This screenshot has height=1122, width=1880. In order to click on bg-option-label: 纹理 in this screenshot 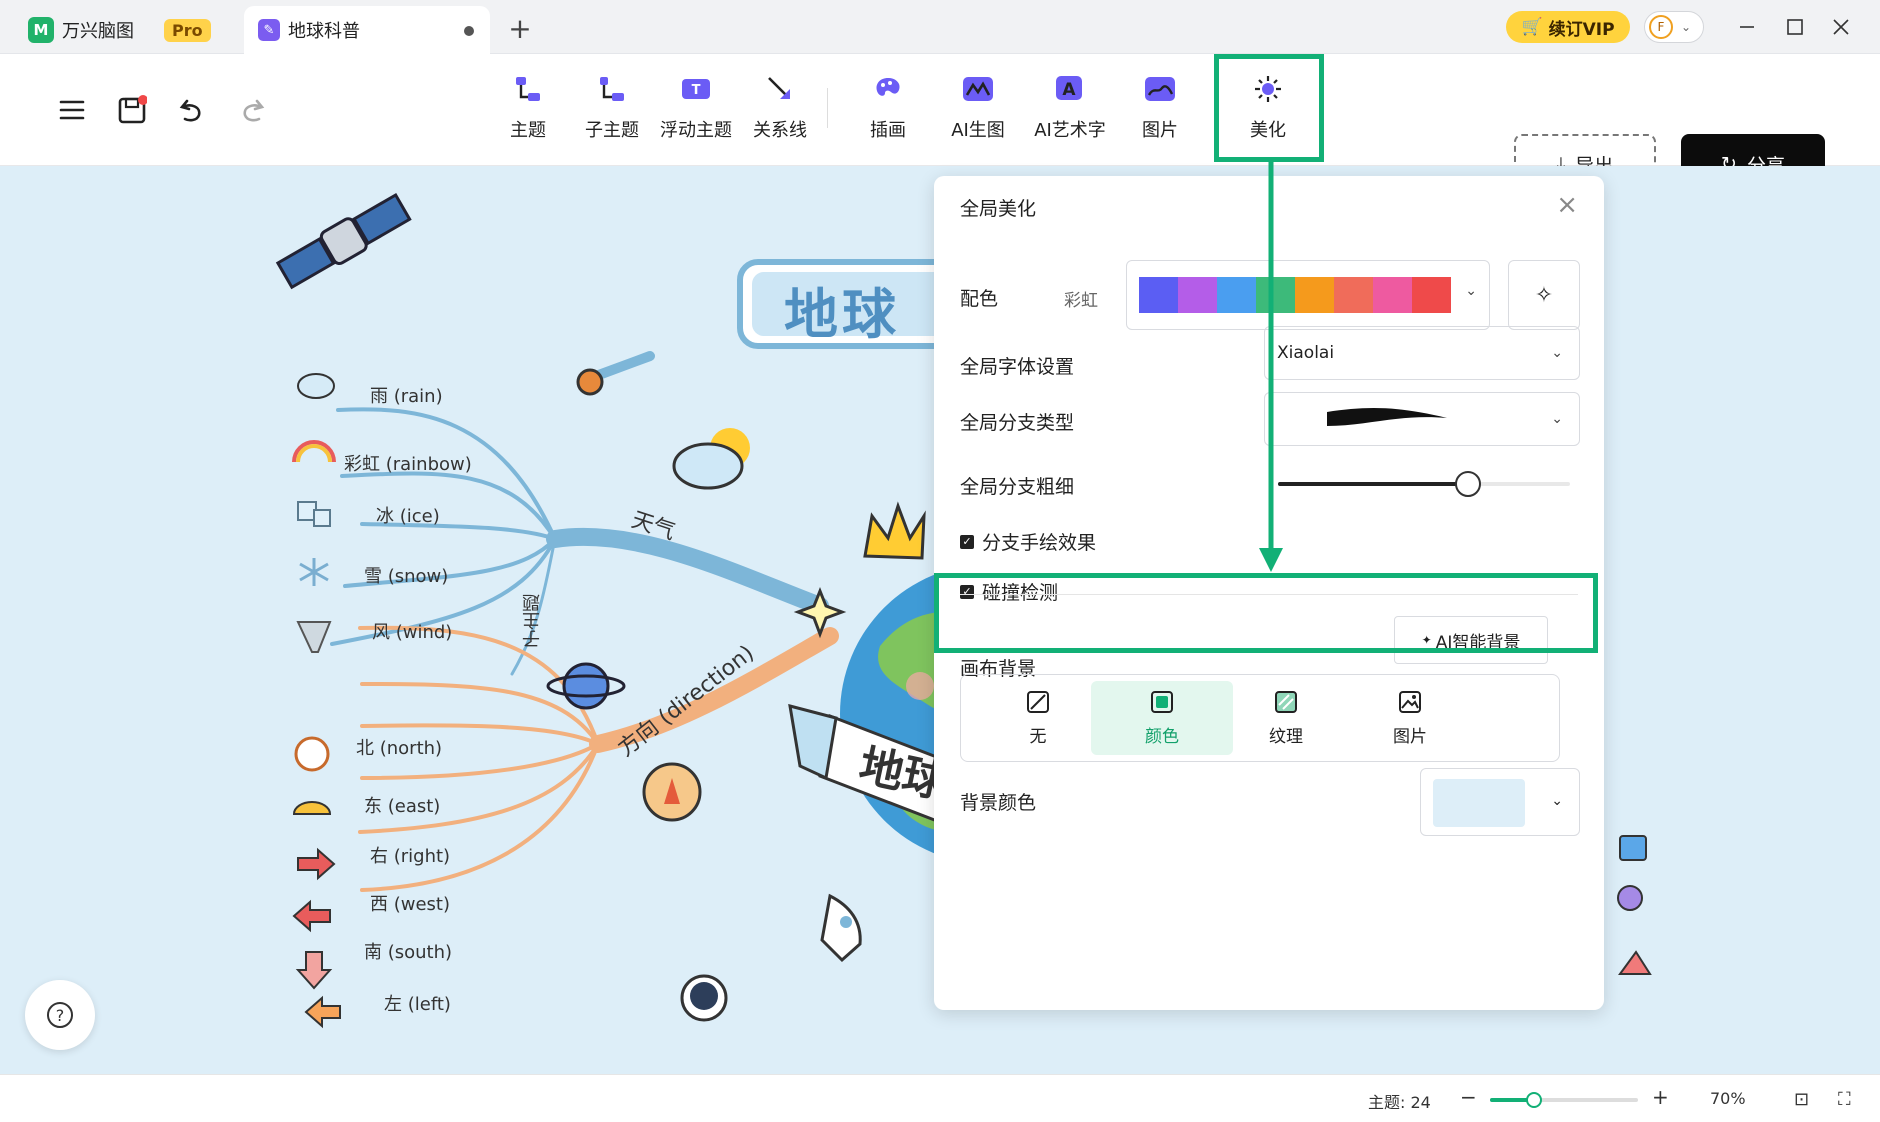, I will do `click(1286, 736)`.